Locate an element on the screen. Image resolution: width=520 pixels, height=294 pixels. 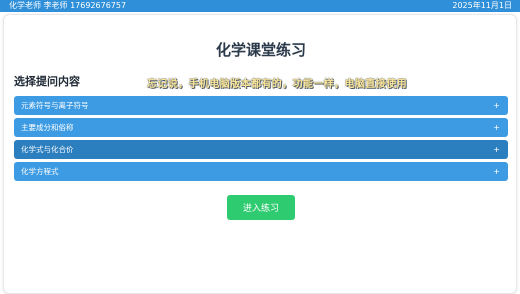
topic-label: 主要成分和俗称 is located at coordinates (47, 127).